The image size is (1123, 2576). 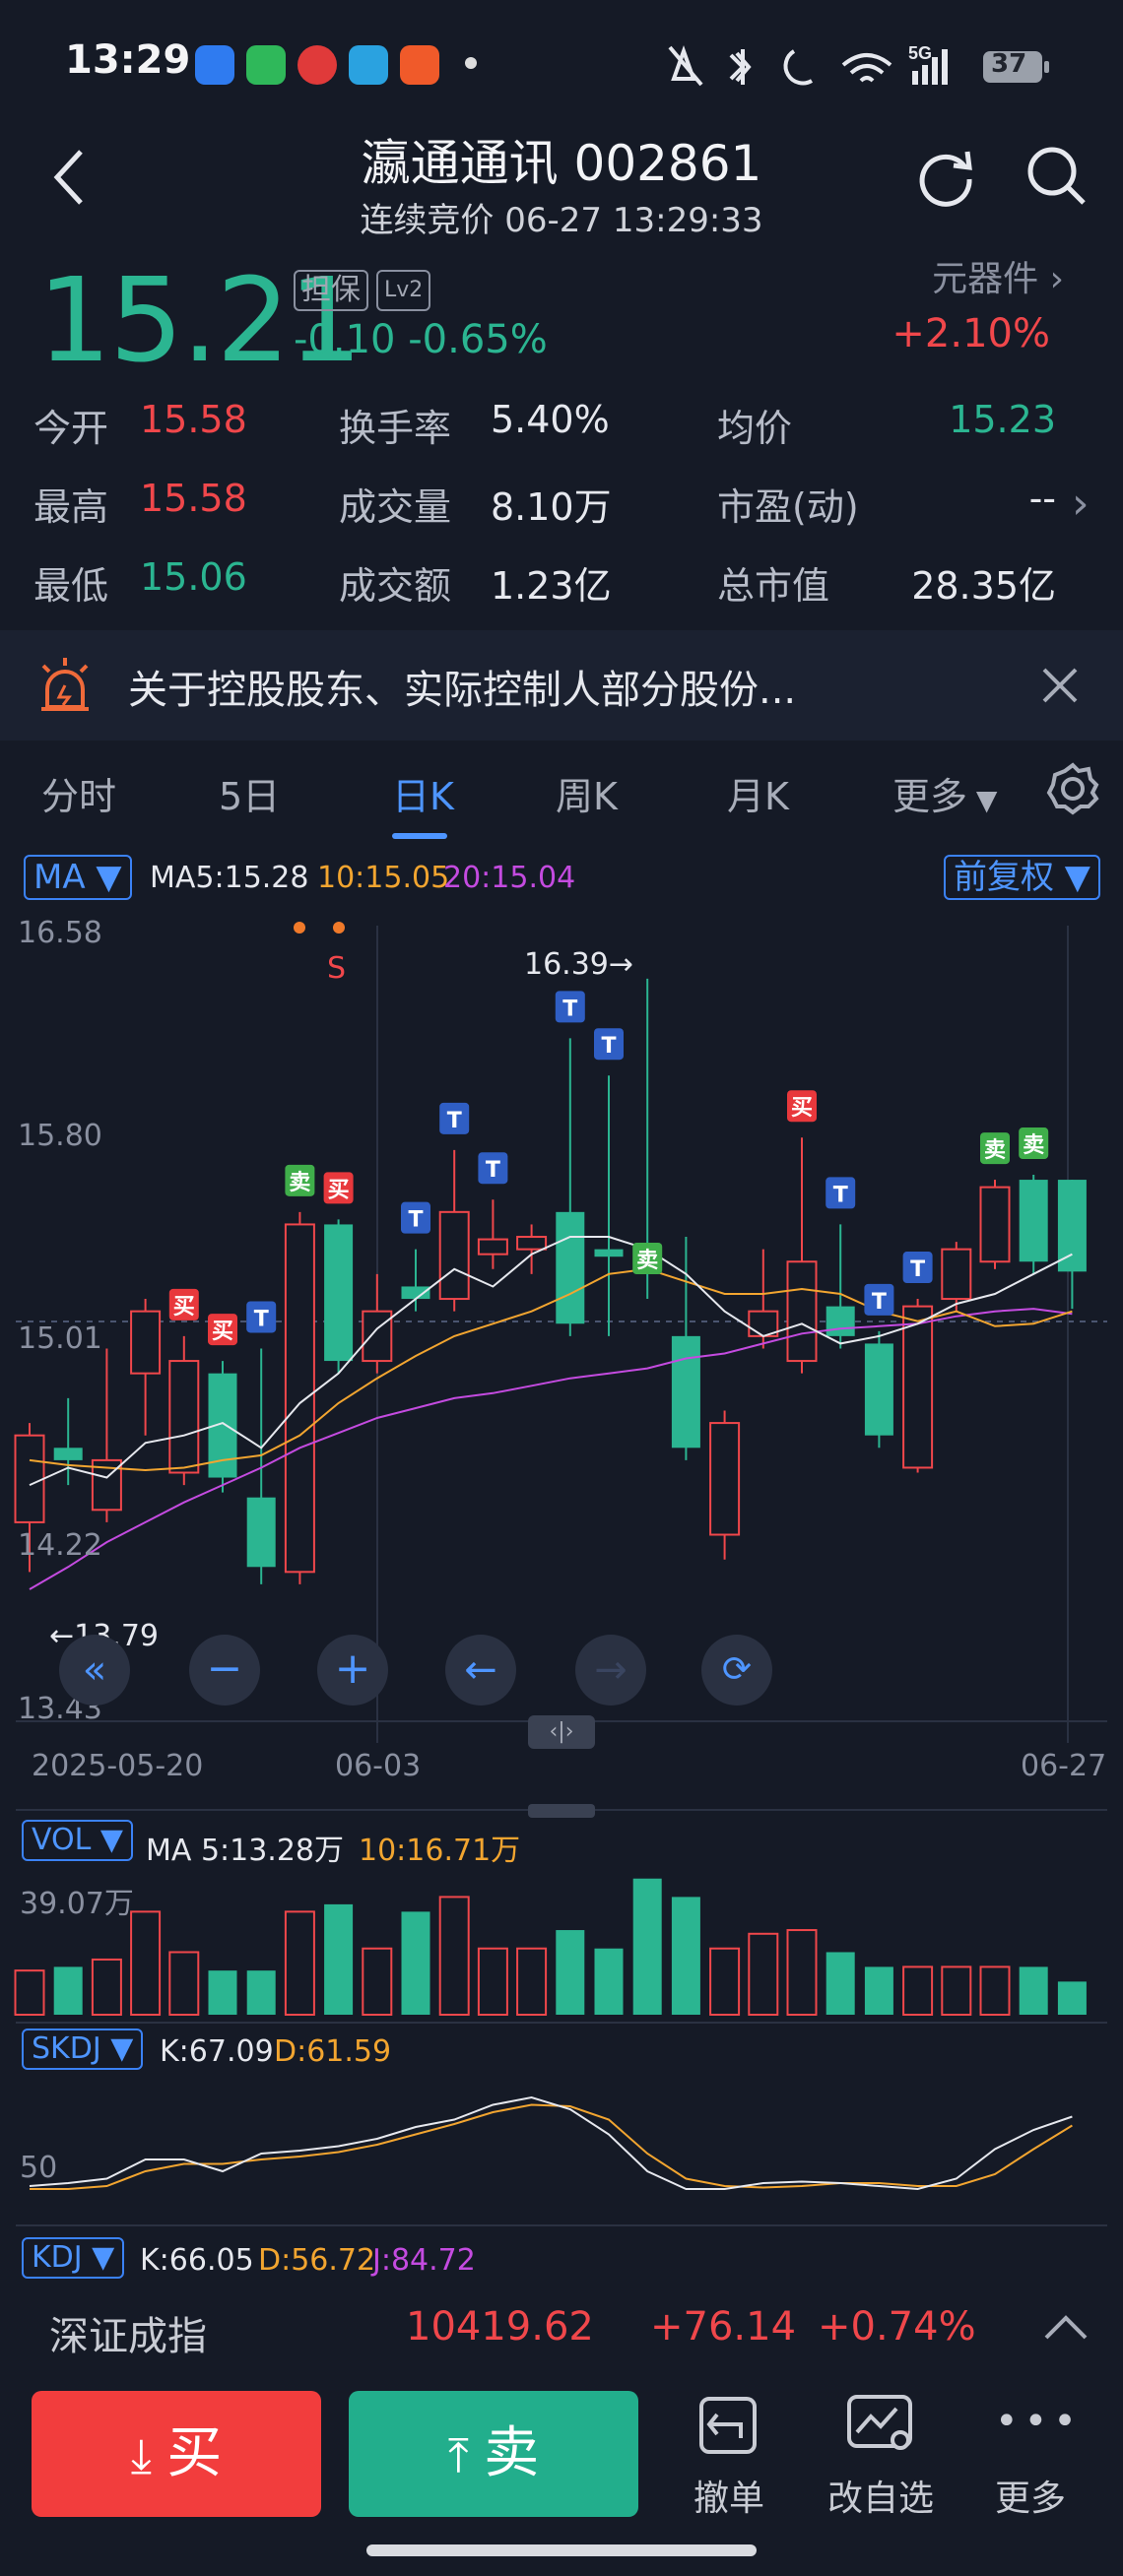 I want to click on home-indicator, so click(x=561, y=2550).